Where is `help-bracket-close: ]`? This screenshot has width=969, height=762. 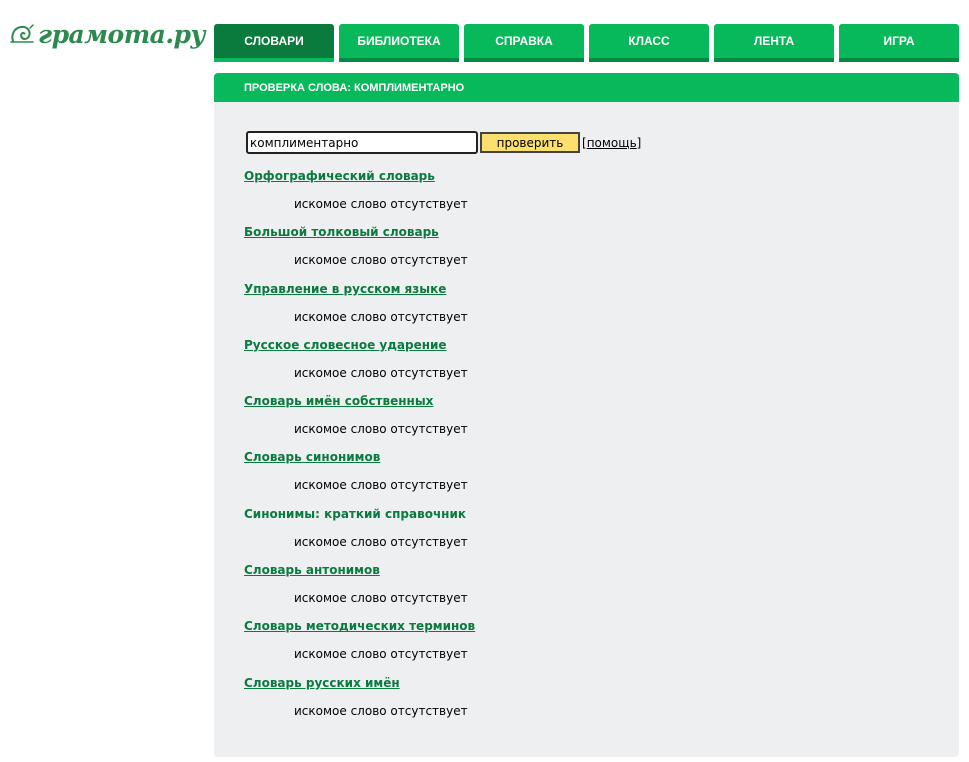 help-bracket-close: ] is located at coordinates (639, 142).